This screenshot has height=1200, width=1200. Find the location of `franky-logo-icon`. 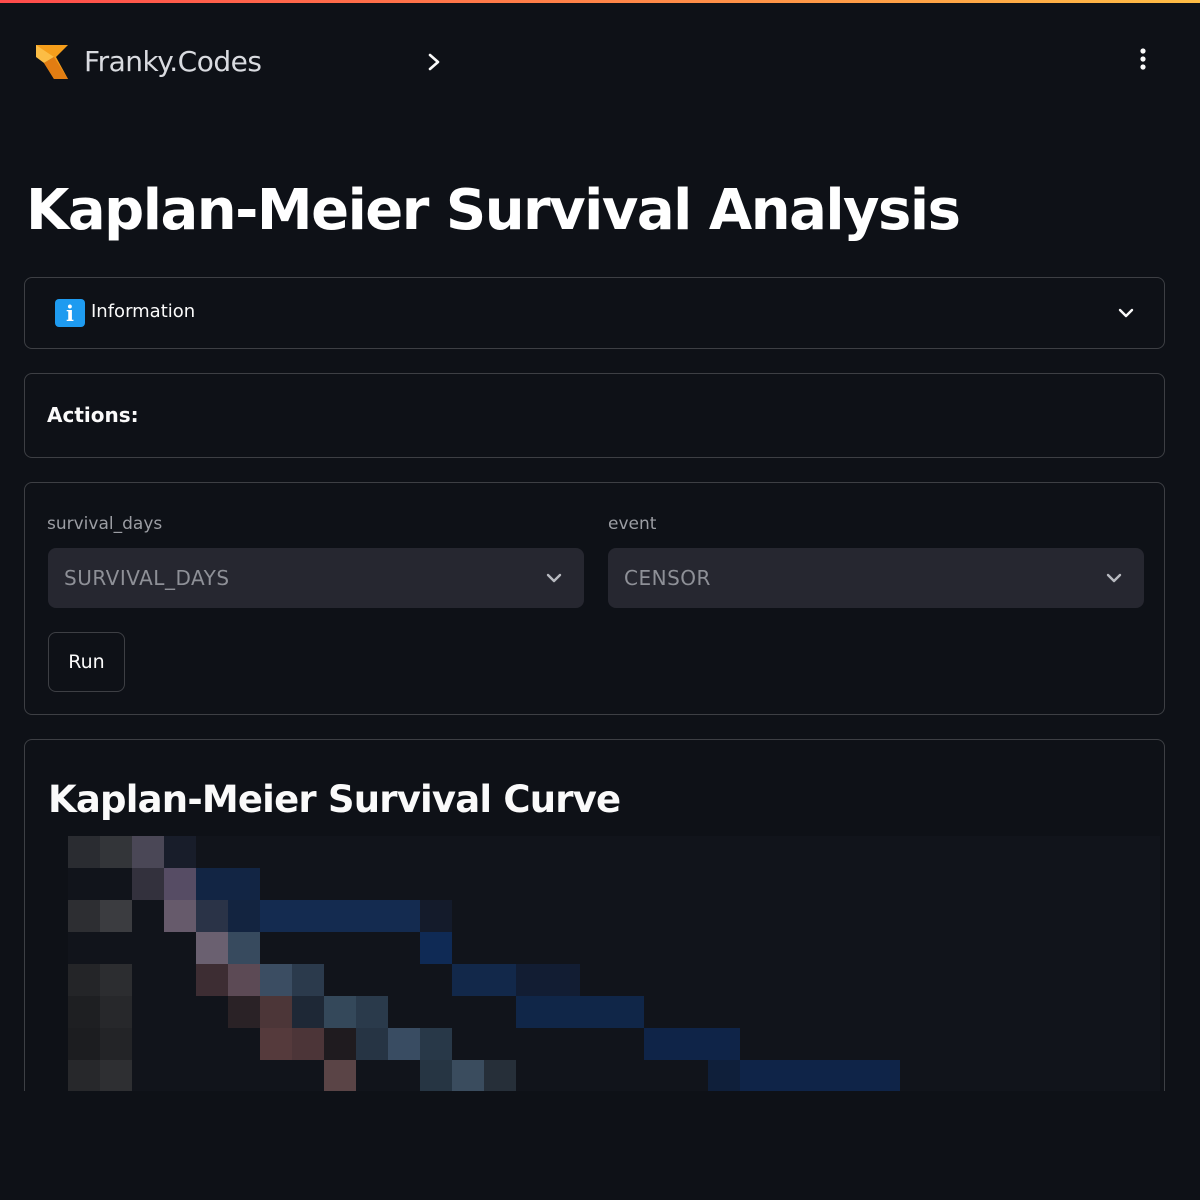

franky-logo-icon is located at coordinates (52, 62).